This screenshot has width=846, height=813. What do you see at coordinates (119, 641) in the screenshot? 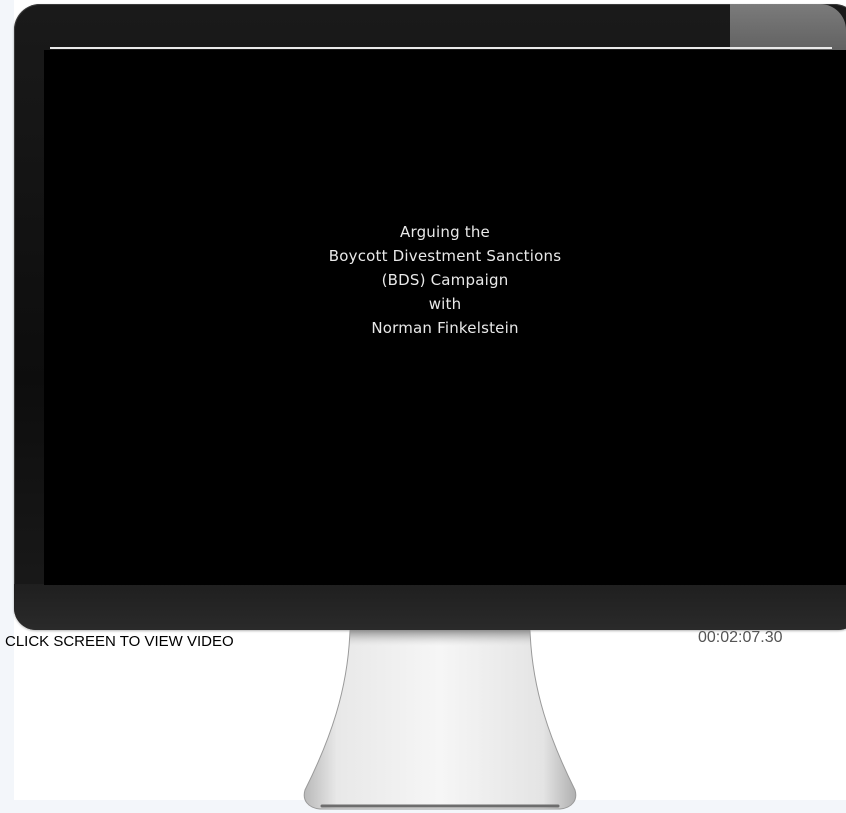
I see `click-screen-instruction: CLICK SCREEN TO VIEW VIDEO` at bounding box center [119, 641].